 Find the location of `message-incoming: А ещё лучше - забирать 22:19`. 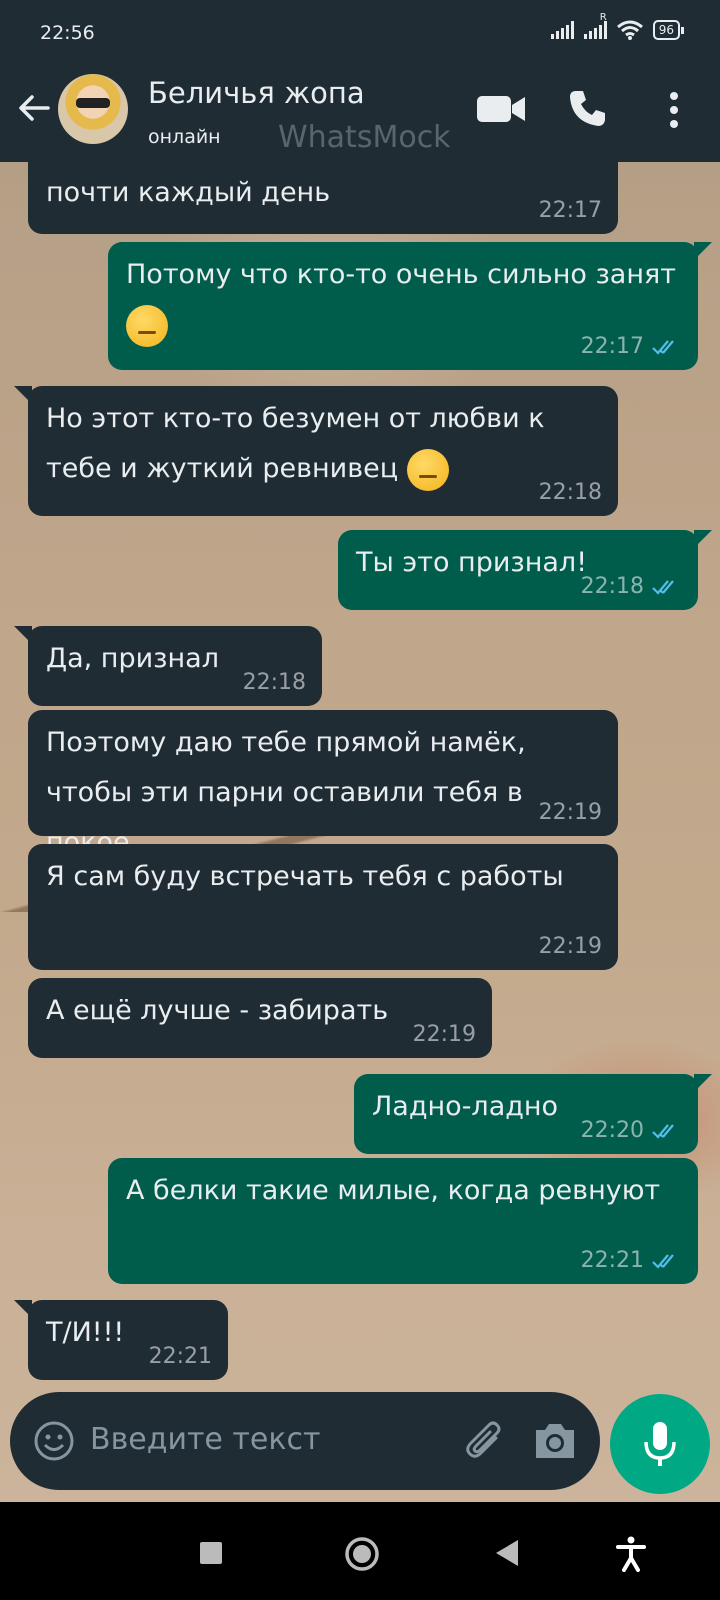

message-incoming: А ещё лучше - забирать 22:19 is located at coordinates (260, 1018).